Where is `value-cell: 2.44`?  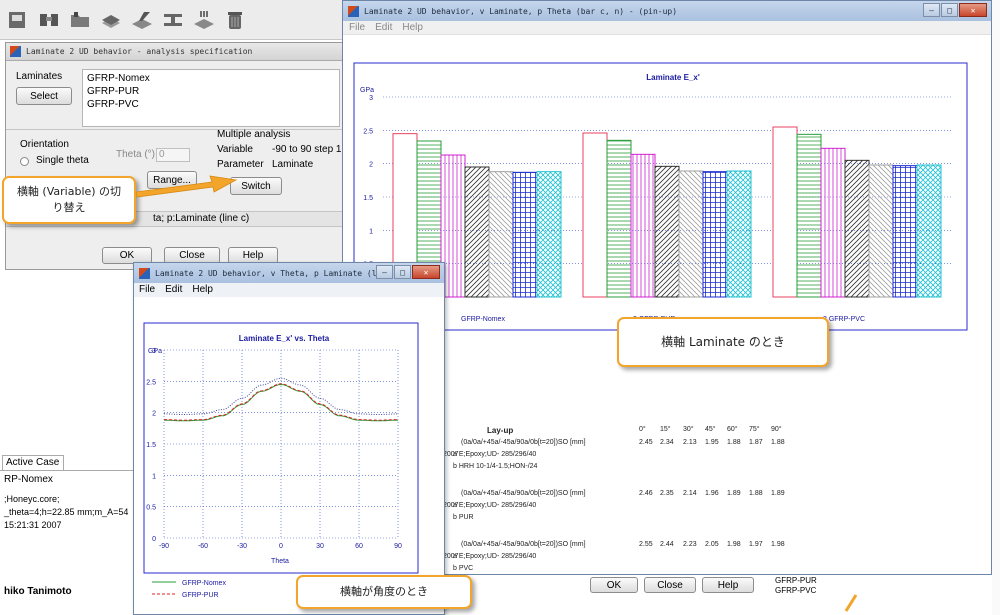 value-cell: 2.44 is located at coordinates (667, 544).